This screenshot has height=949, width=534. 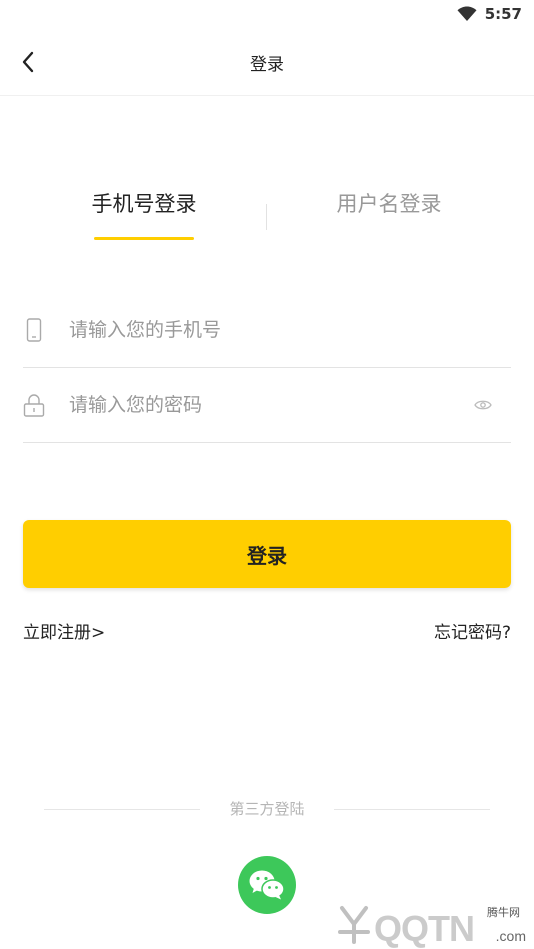 I want to click on eye-icon, so click(x=483, y=405).